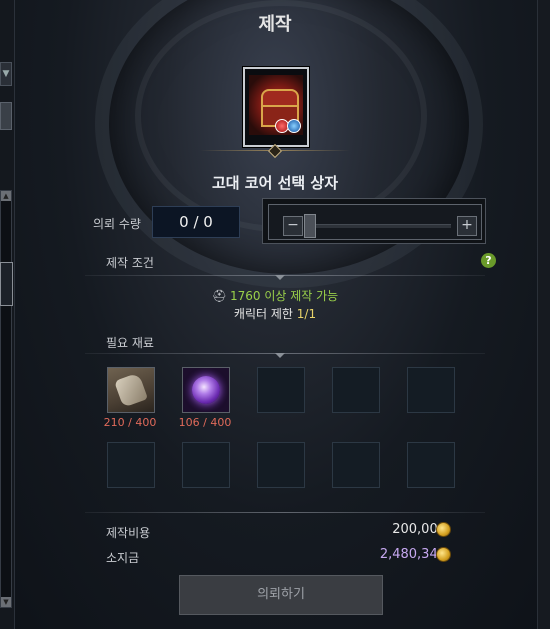 This screenshot has width=550, height=629. What do you see at coordinates (306, 314) in the screenshot?
I see `character-limit-value: 1/1` at bounding box center [306, 314].